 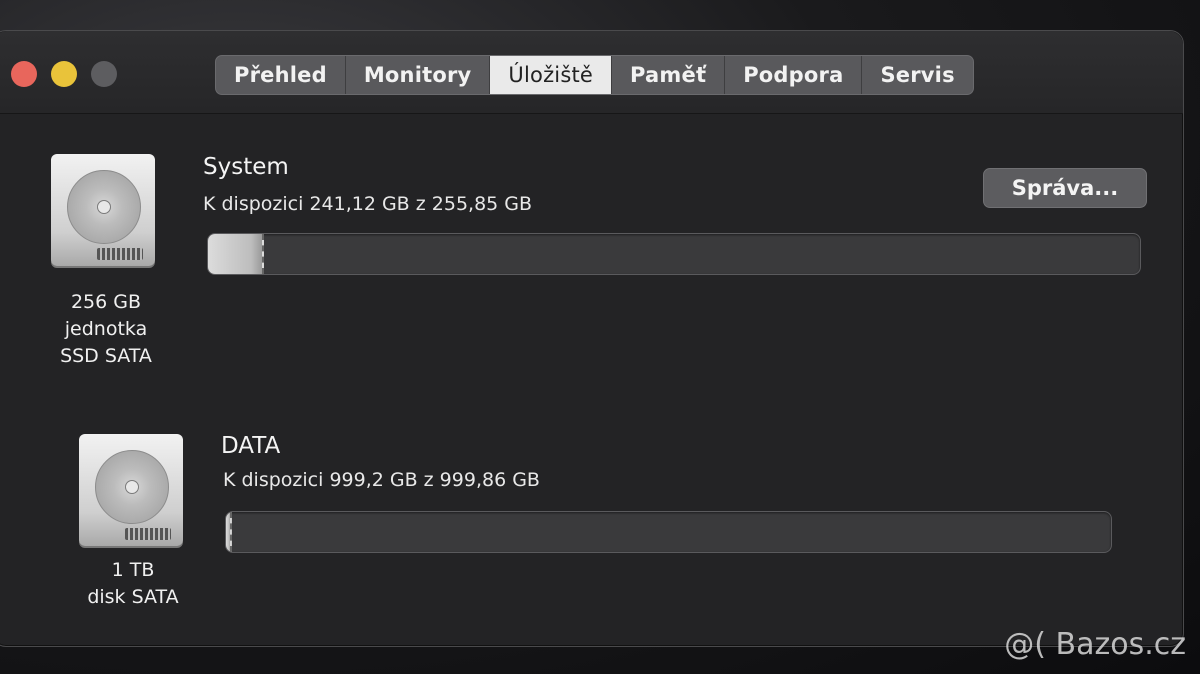 I want to click on drive-type-line: jednotka, so click(x=106, y=329).